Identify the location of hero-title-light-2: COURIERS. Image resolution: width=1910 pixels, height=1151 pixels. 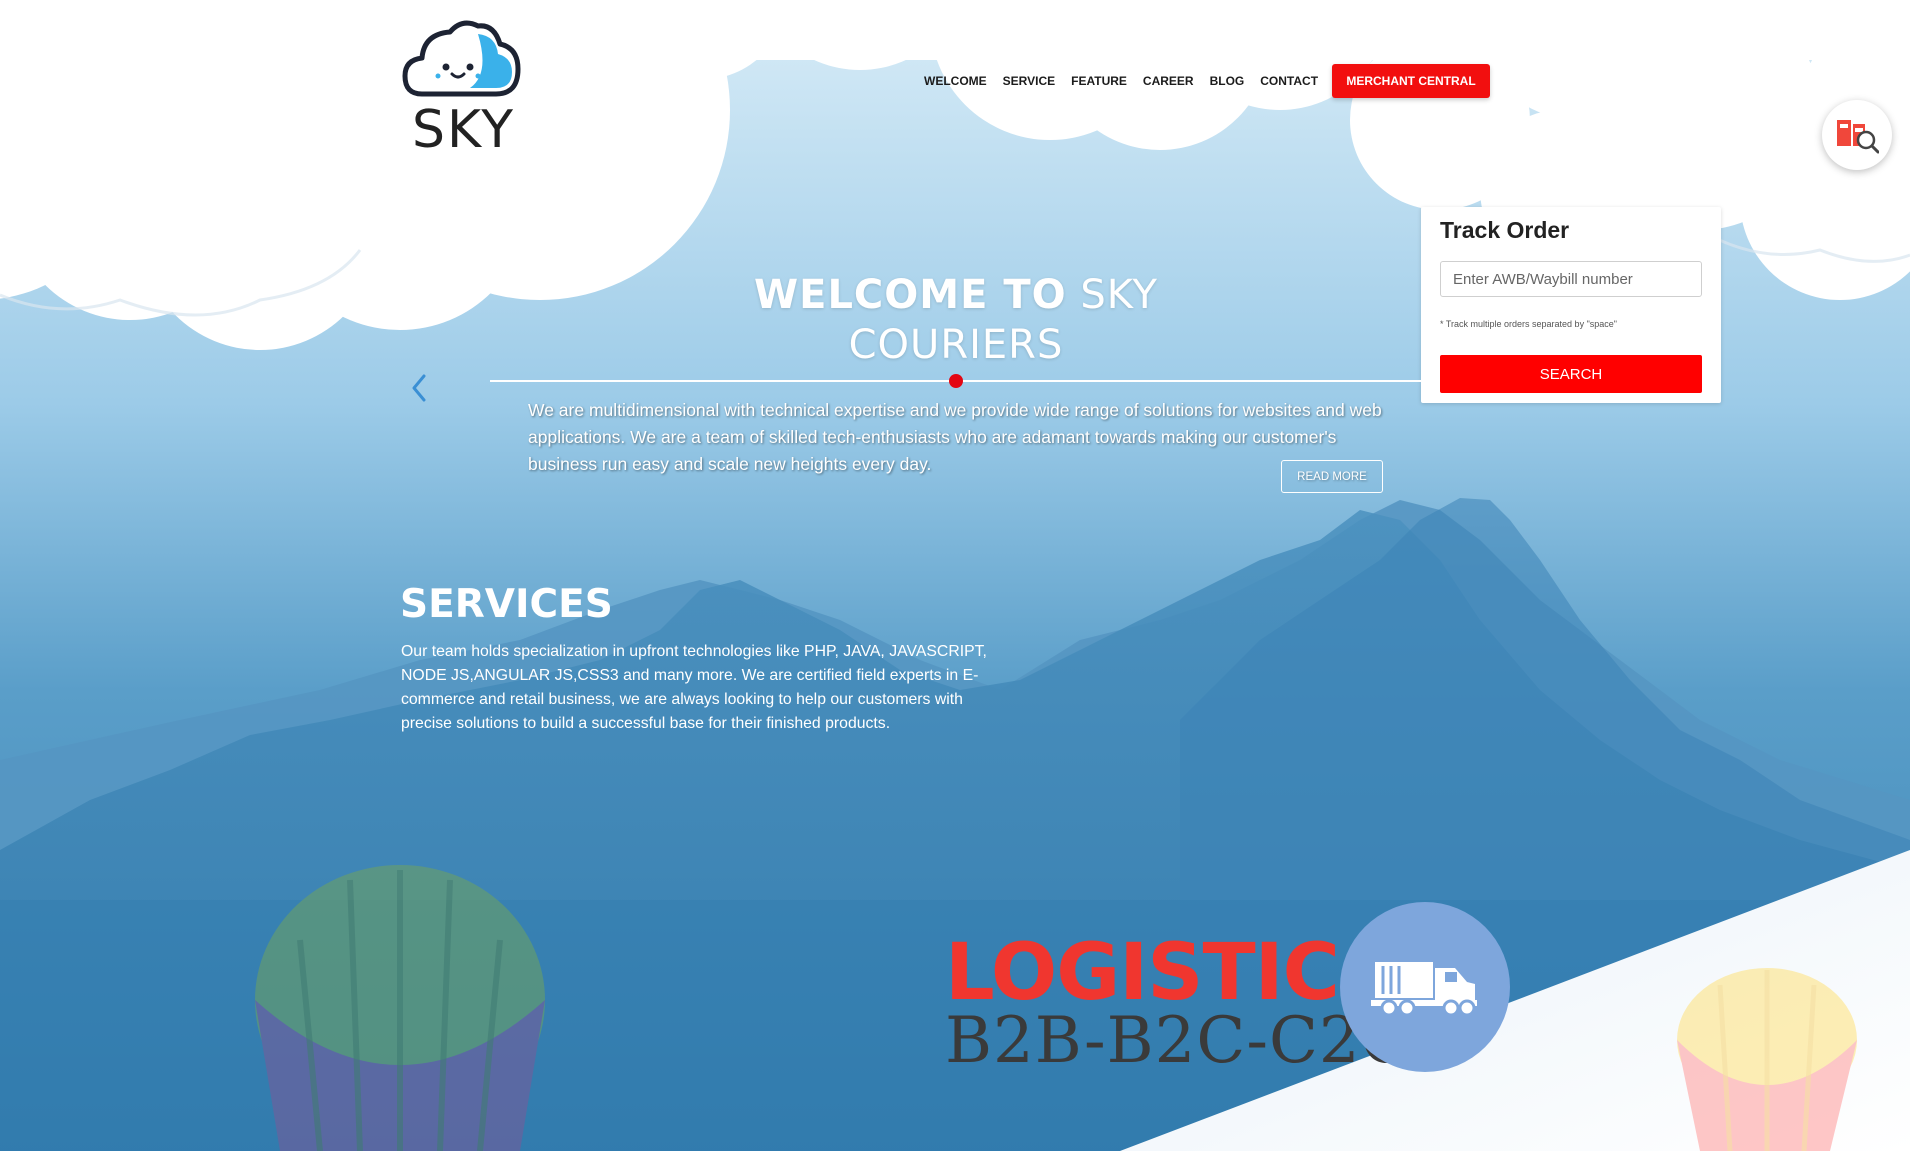
(956, 345).